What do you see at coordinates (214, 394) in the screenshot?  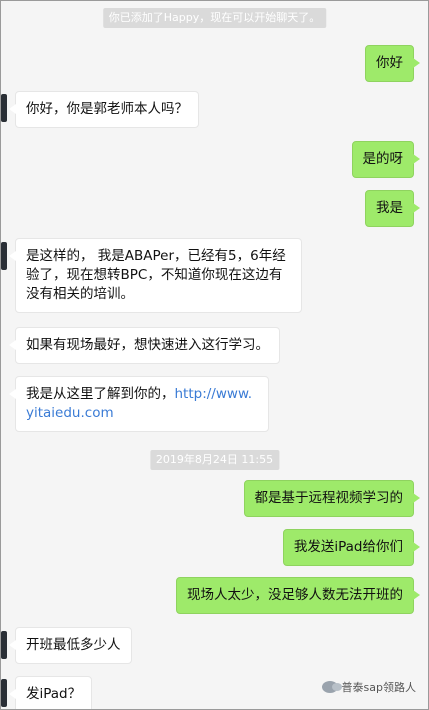 I see `website-link: http://www.` at bounding box center [214, 394].